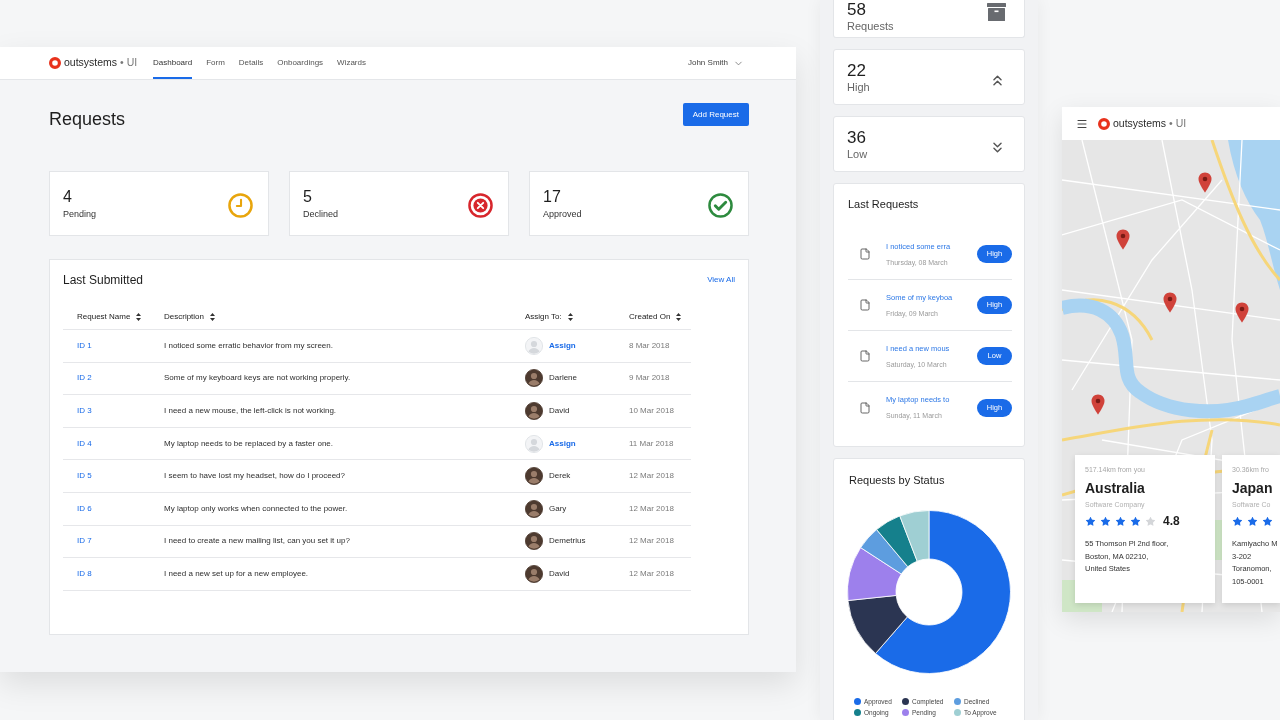  Describe the element at coordinates (249, 345) in the screenshot. I see `description-cell-text: I noticed some erratic behavior from my screen.` at that location.